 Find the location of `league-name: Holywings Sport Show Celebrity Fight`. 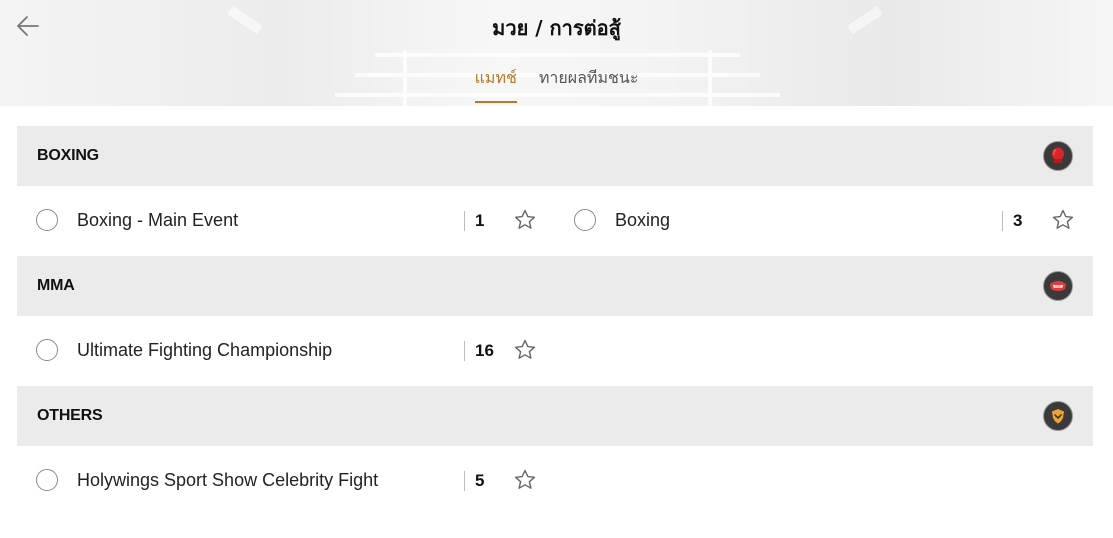

league-name: Holywings Sport Show Celebrity Fight is located at coordinates (227, 480).